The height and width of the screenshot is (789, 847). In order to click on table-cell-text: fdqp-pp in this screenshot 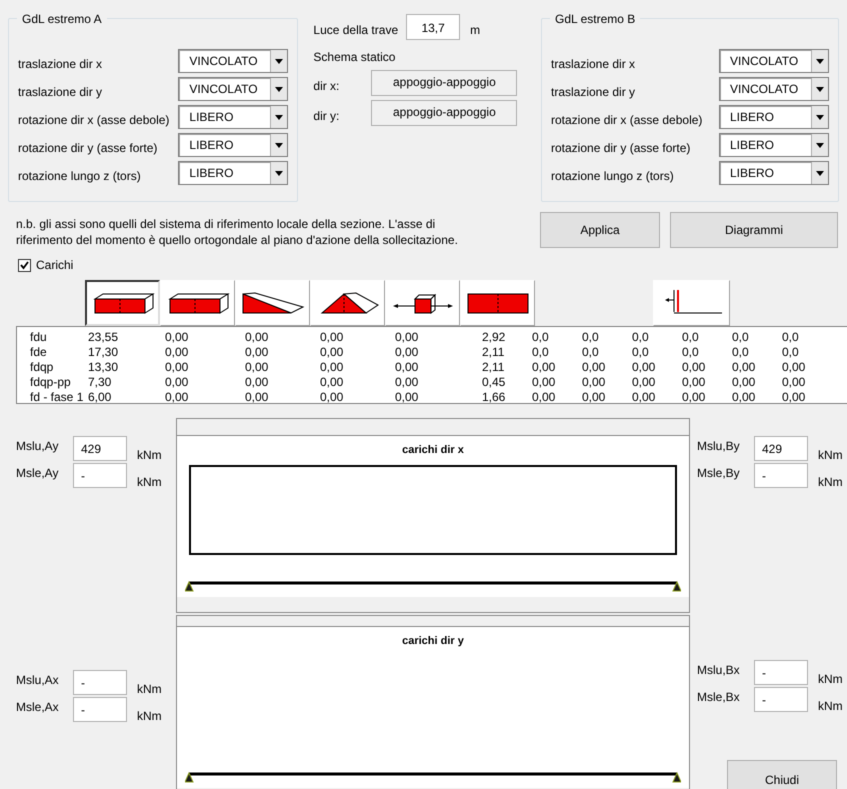, I will do `click(51, 382)`.